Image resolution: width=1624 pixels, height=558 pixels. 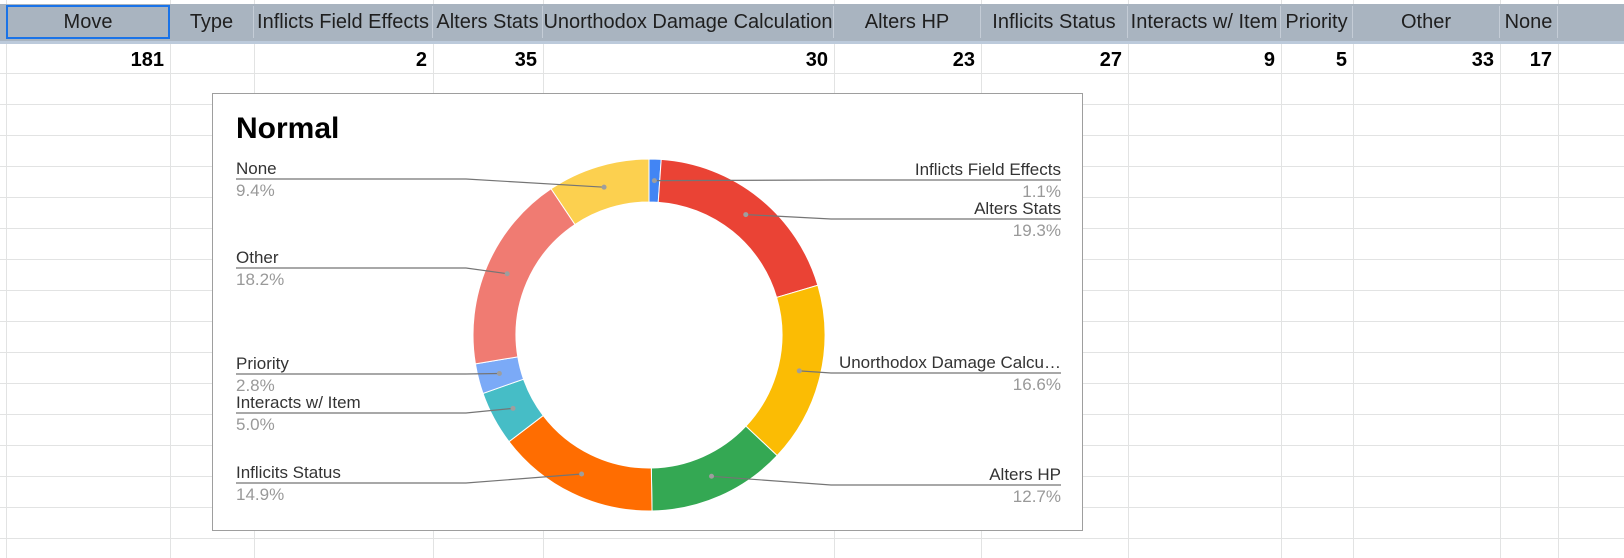 What do you see at coordinates (907, 60) in the screenshot?
I see `value-cell: 23` at bounding box center [907, 60].